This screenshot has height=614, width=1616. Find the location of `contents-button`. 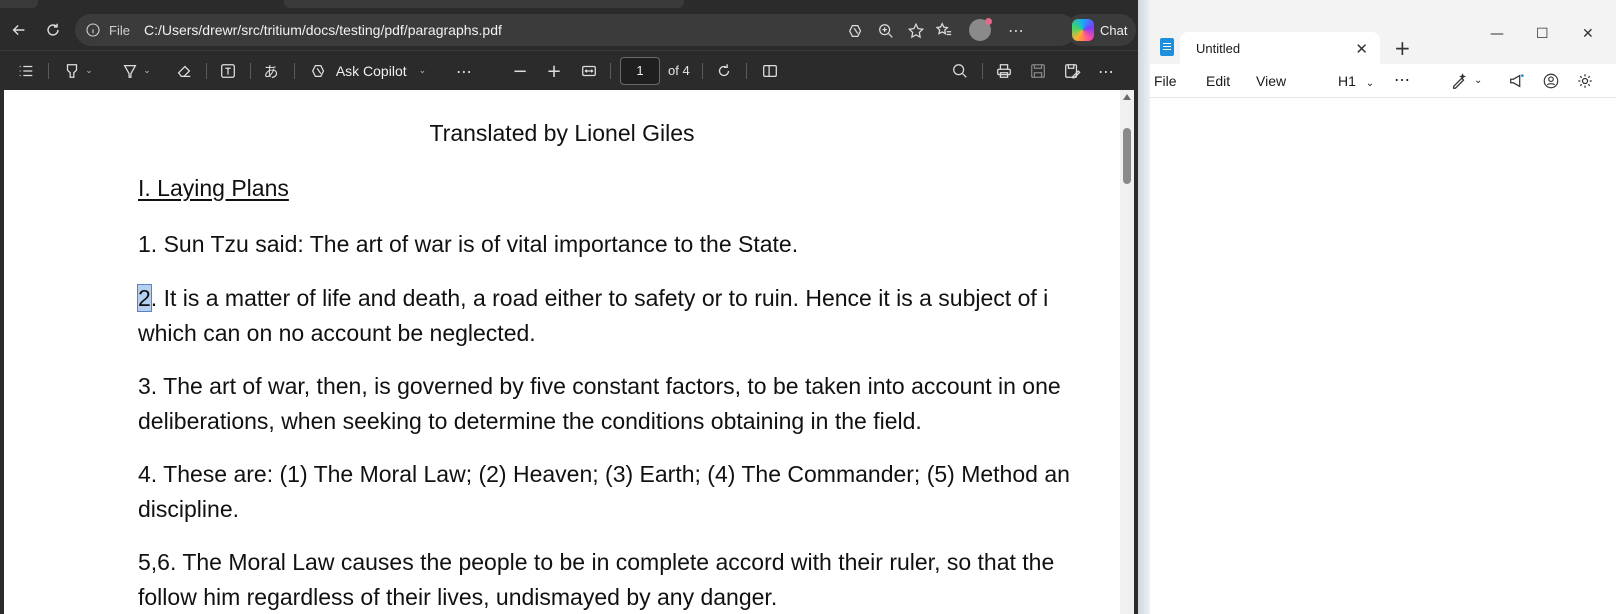

contents-button is located at coordinates (26, 71).